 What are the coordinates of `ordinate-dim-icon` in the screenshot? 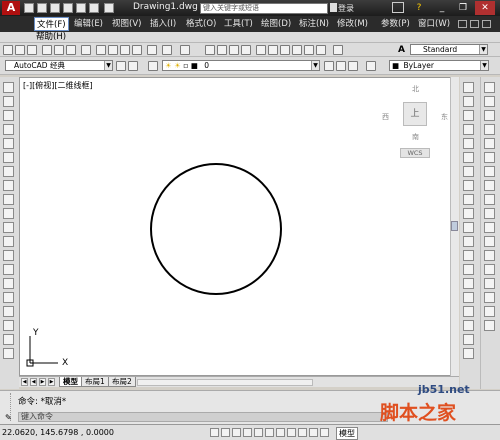 It's located at (468, 129).